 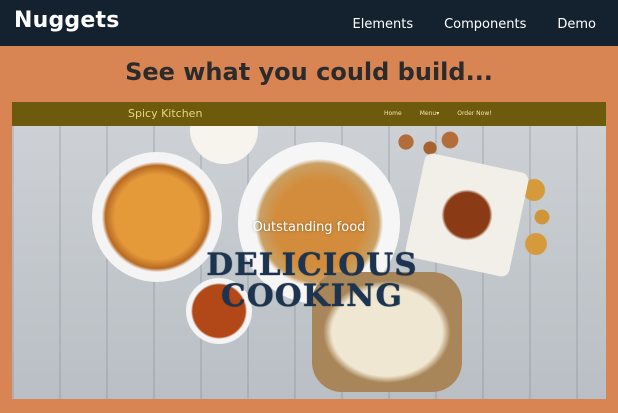 I want to click on site-header: Nuggets Elements Components Demo, so click(x=309, y=23).